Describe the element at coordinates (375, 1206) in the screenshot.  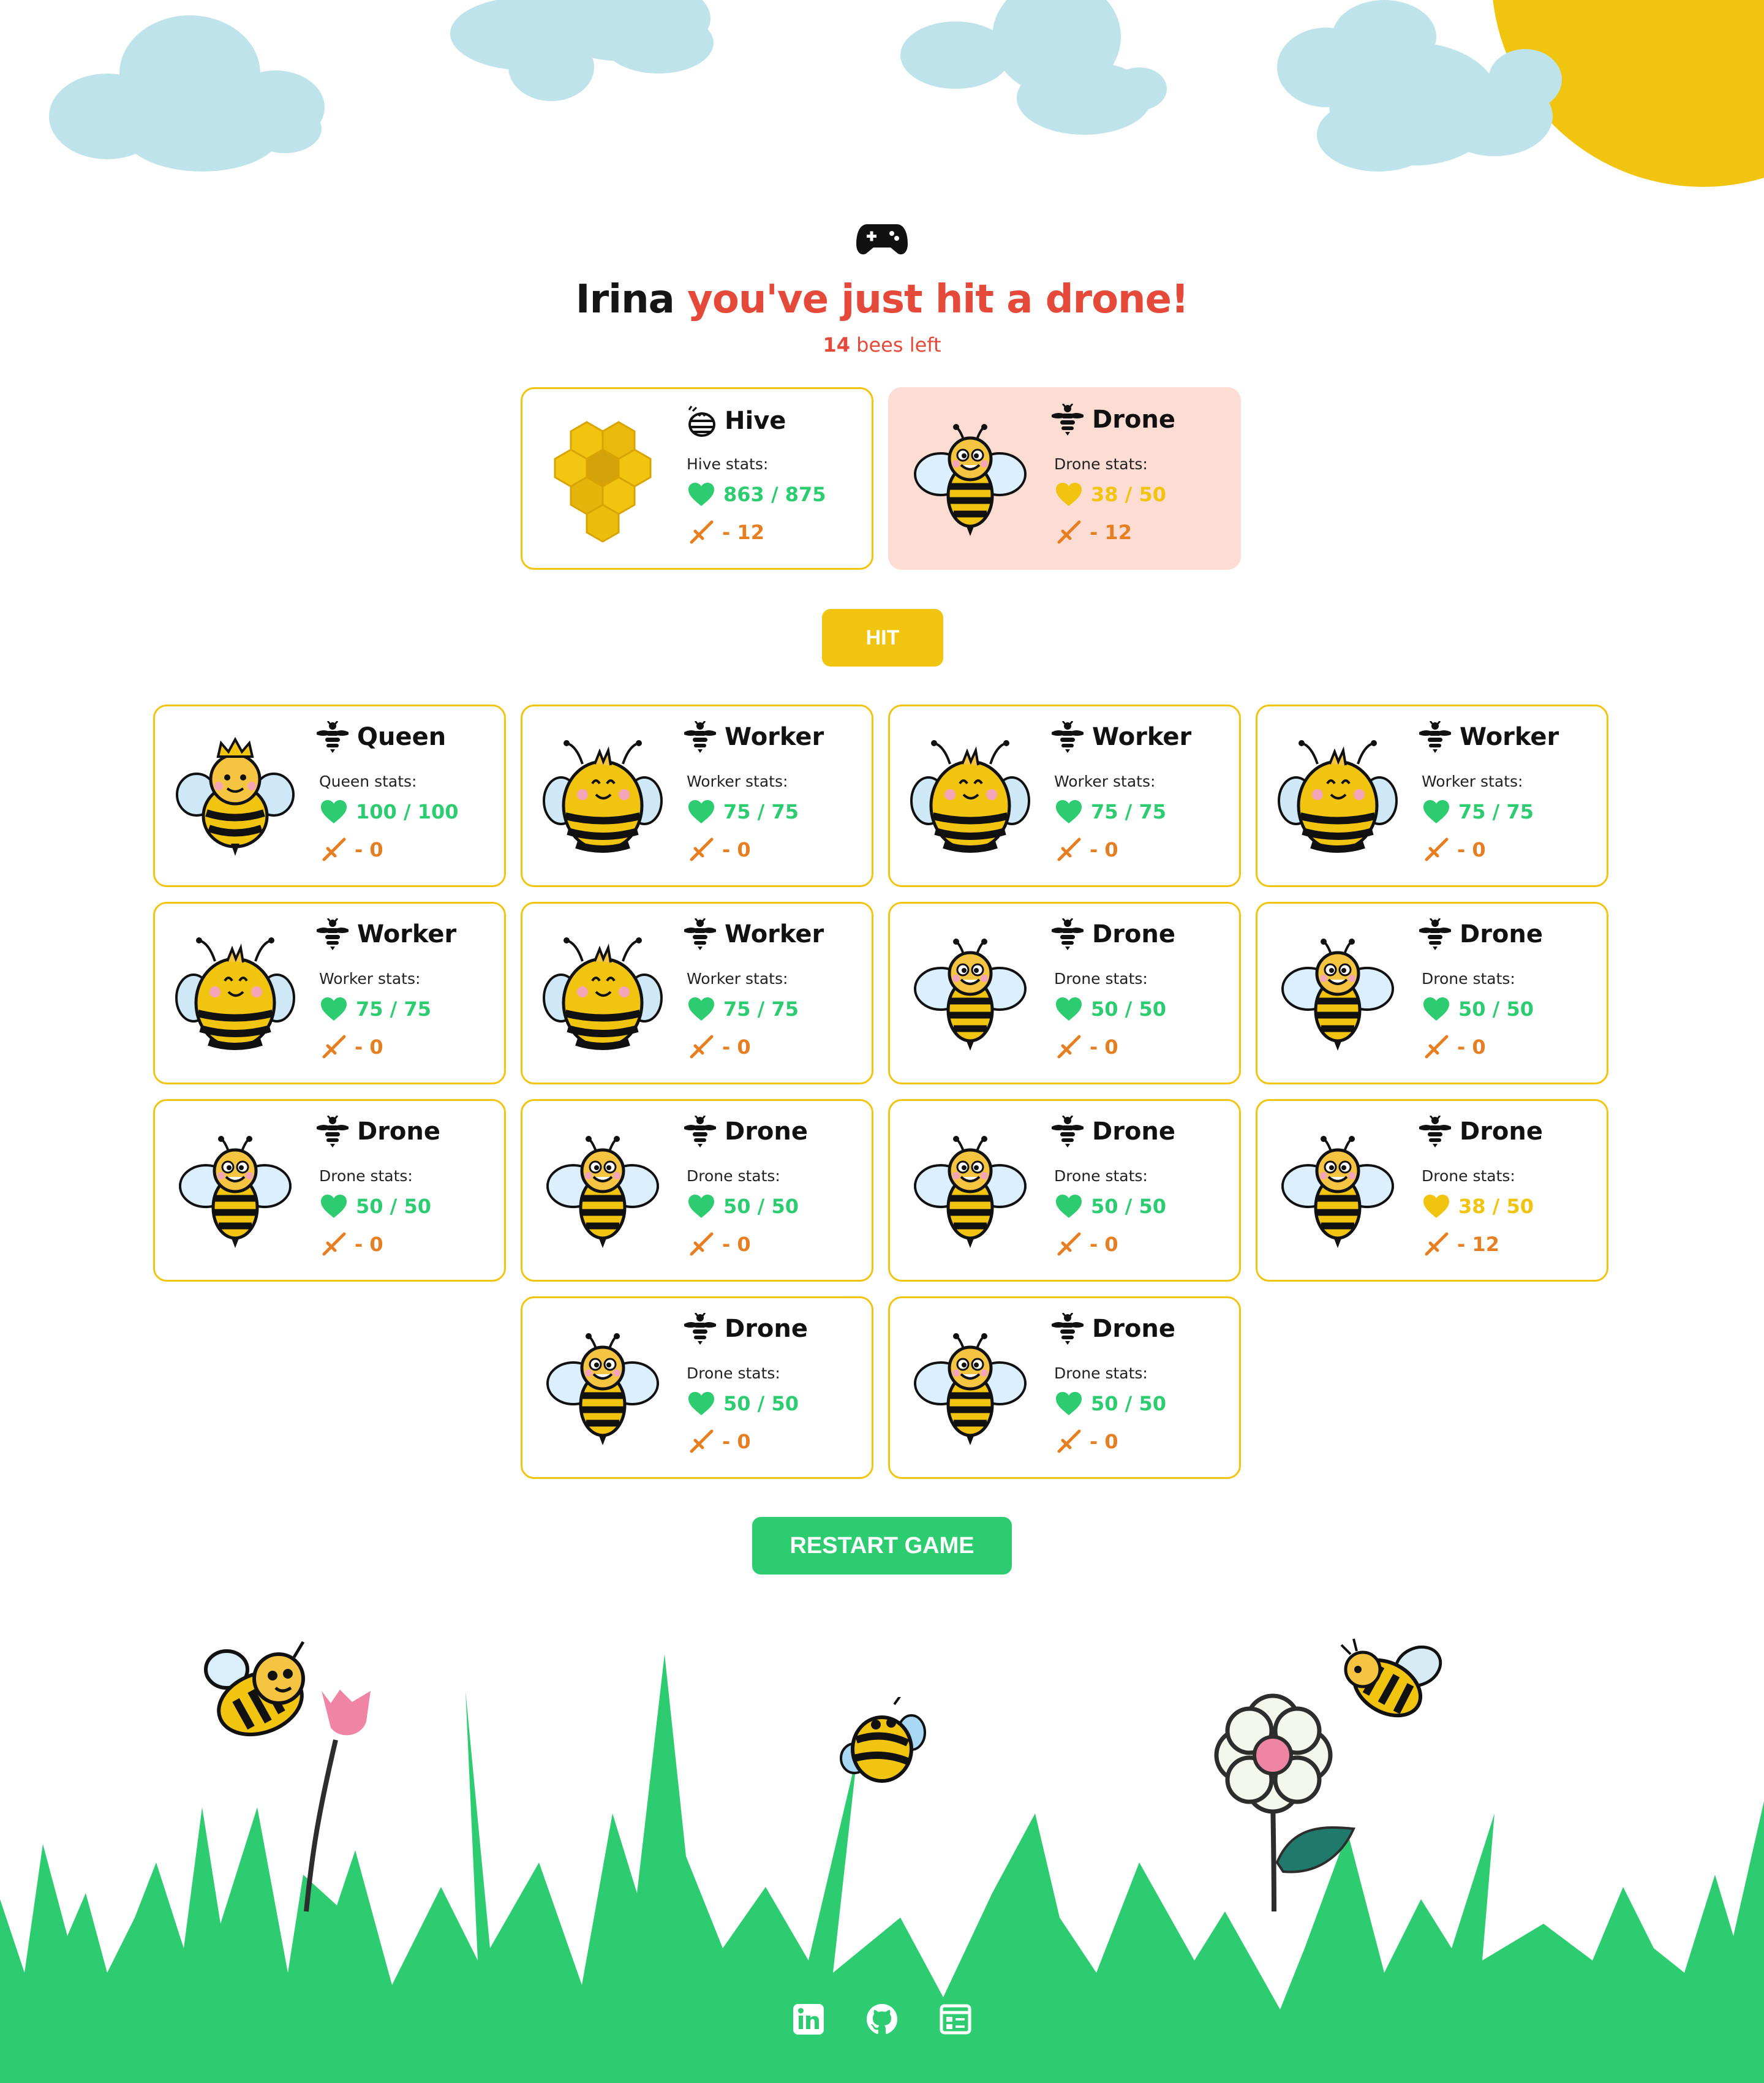
I see `health-stat: 50 / 50` at that location.